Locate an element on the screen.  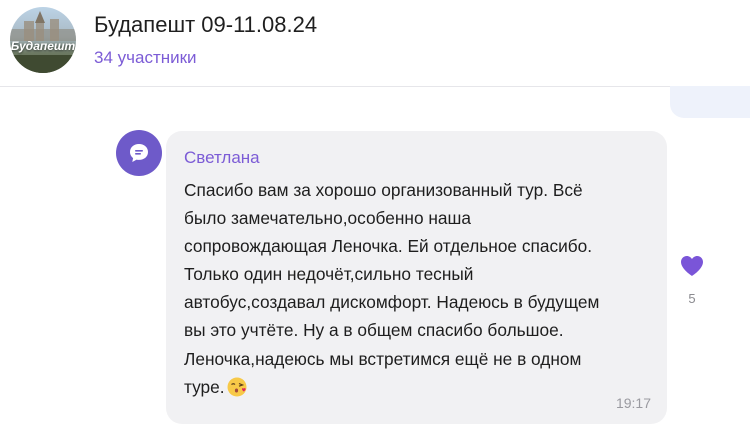
group-avatar: Будапешт is located at coordinates (43, 40).